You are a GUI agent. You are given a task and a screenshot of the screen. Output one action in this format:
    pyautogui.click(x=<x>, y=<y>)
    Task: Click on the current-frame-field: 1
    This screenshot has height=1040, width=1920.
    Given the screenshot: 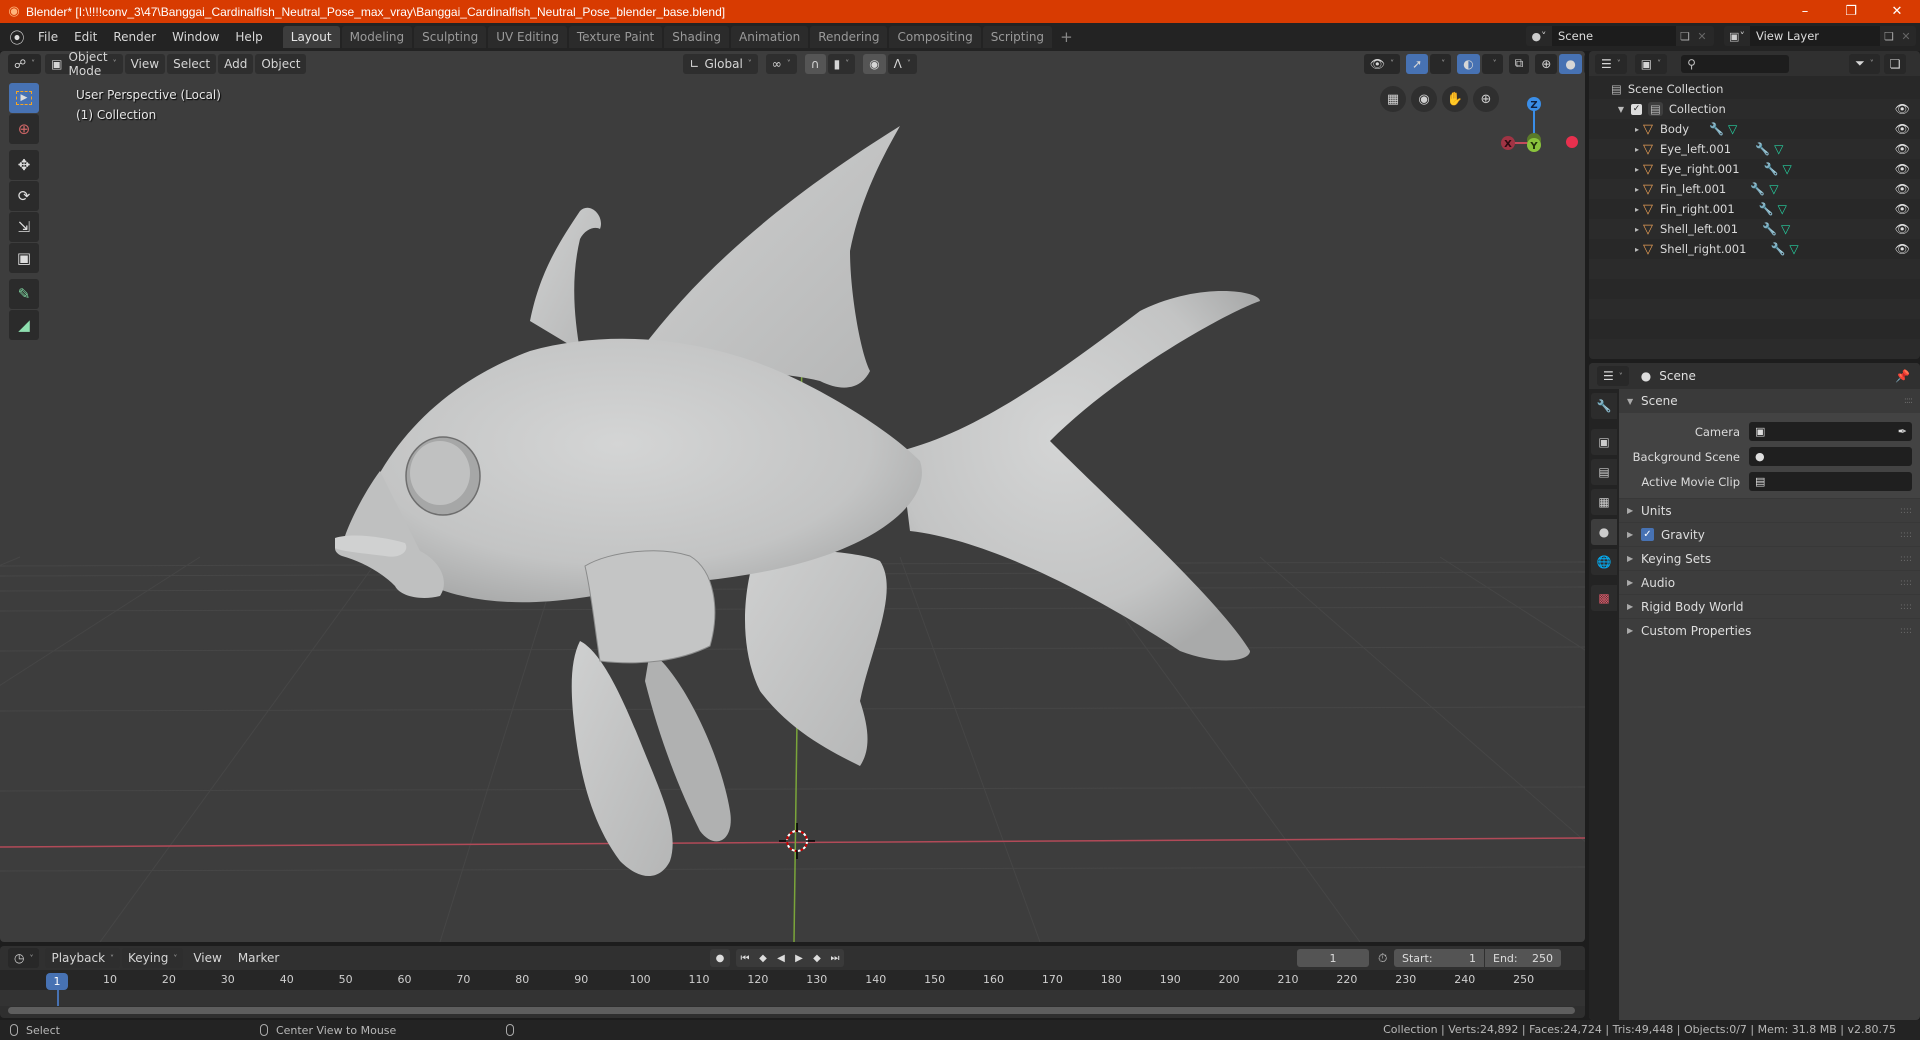 What is the action you would take?
    pyautogui.click(x=1333, y=958)
    